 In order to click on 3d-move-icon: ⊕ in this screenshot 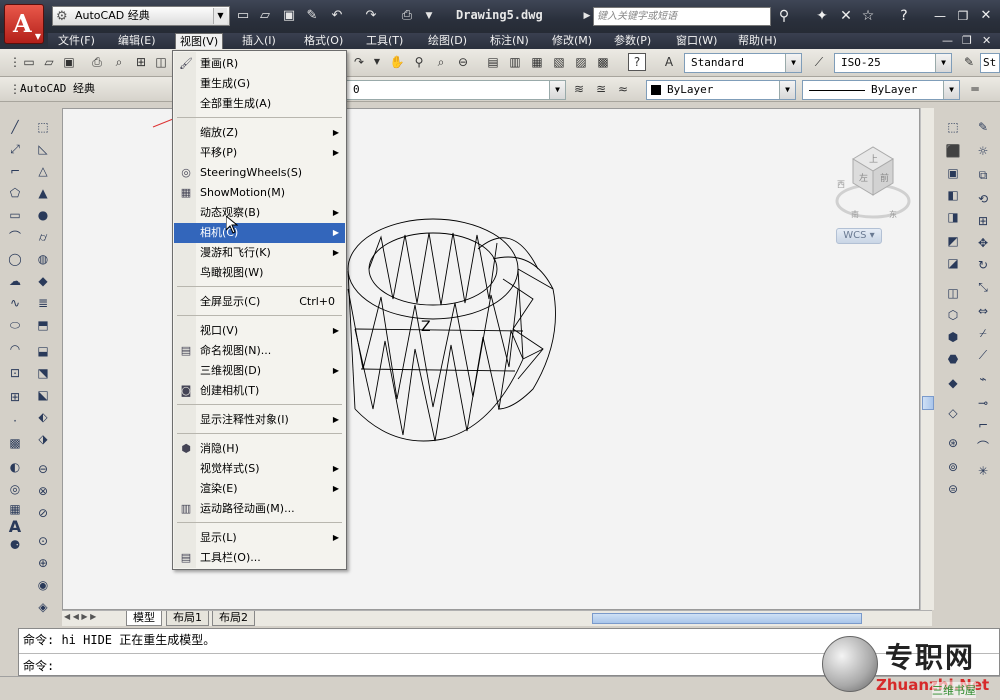, I will do `click(43, 563)`.